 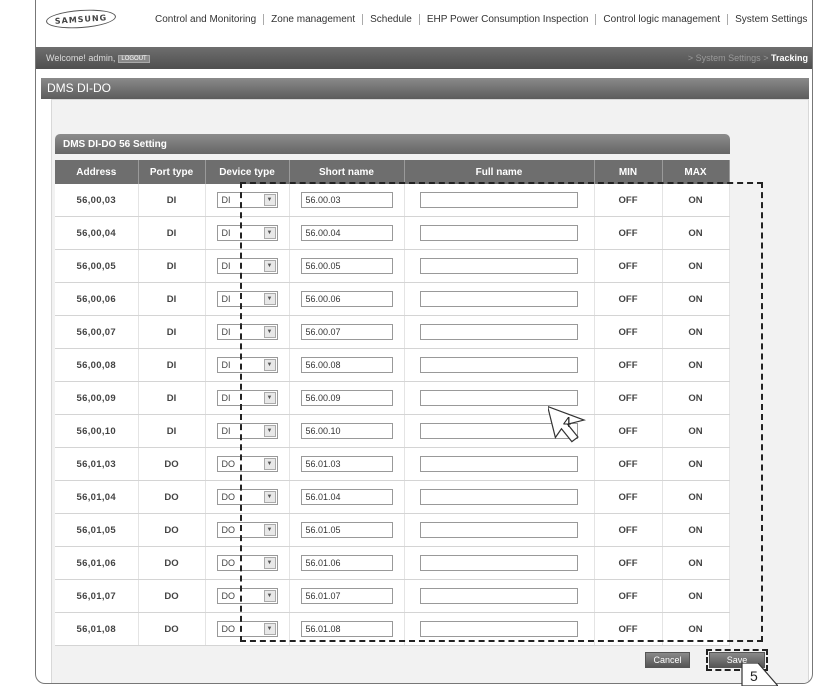 I want to click on device-type-cell: DI ▼, so click(x=247, y=431).